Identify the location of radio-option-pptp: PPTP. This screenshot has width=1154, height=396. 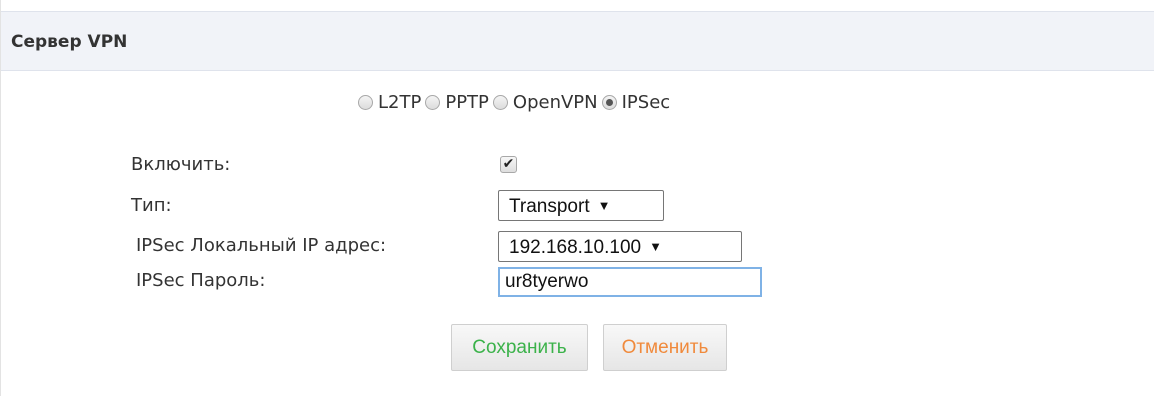
(457, 102).